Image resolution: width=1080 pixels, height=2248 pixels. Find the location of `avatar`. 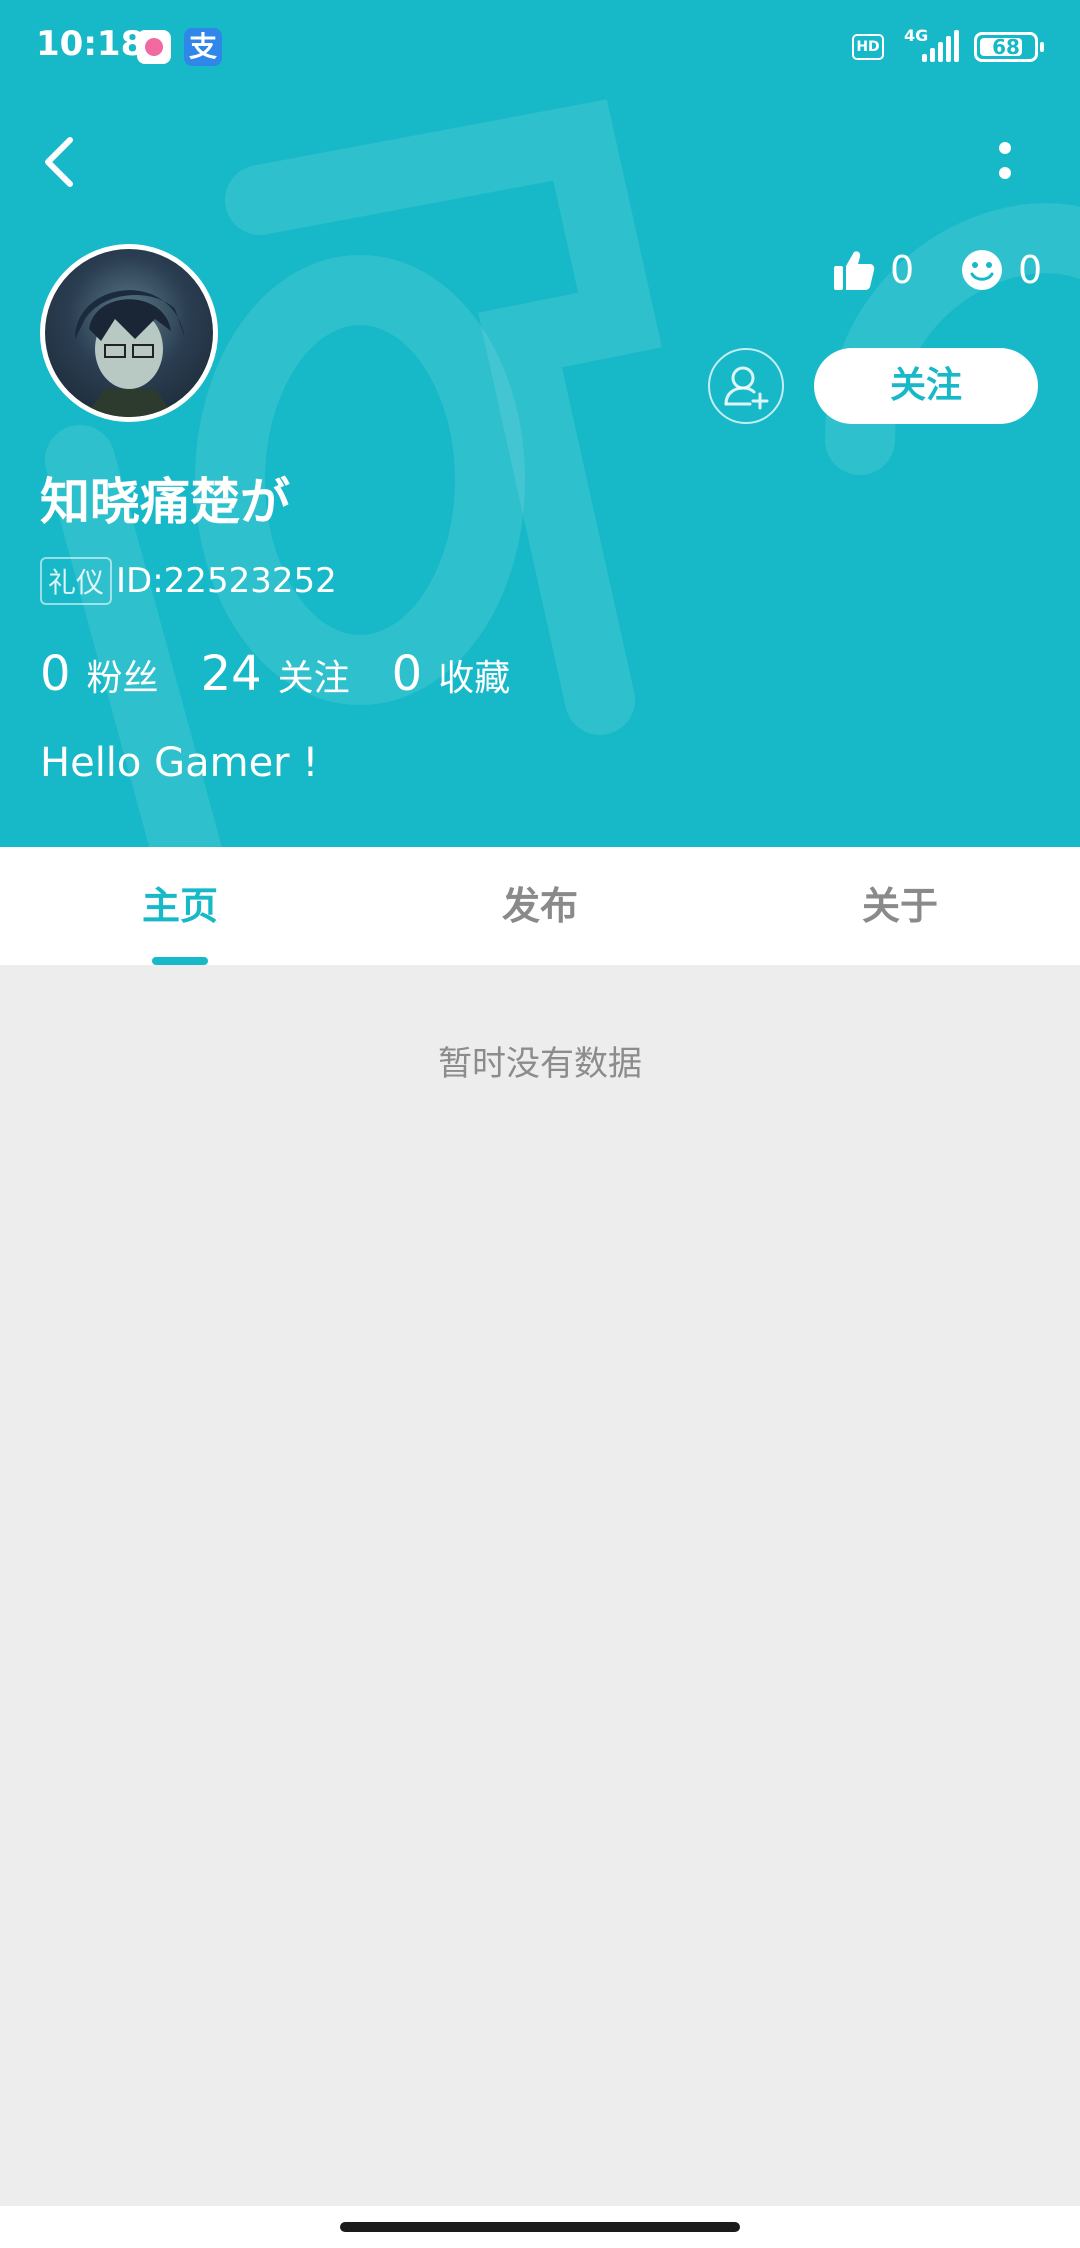

avatar is located at coordinates (129, 333).